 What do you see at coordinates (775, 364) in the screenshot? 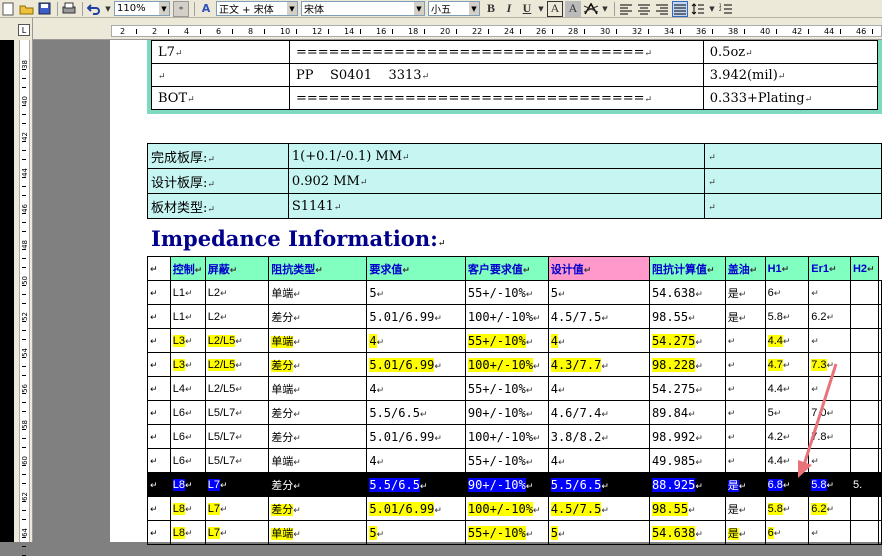
I see `impedance-value: 4.7` at bounding box center [775, 364].